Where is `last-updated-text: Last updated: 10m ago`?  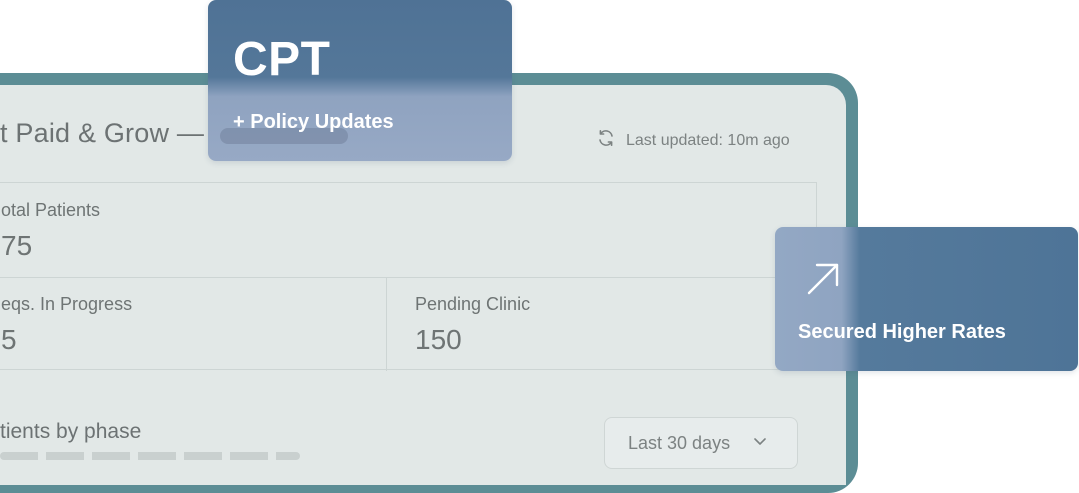 last-updated-text: Last updated: 10m ago is located at coordinates (708, 140).